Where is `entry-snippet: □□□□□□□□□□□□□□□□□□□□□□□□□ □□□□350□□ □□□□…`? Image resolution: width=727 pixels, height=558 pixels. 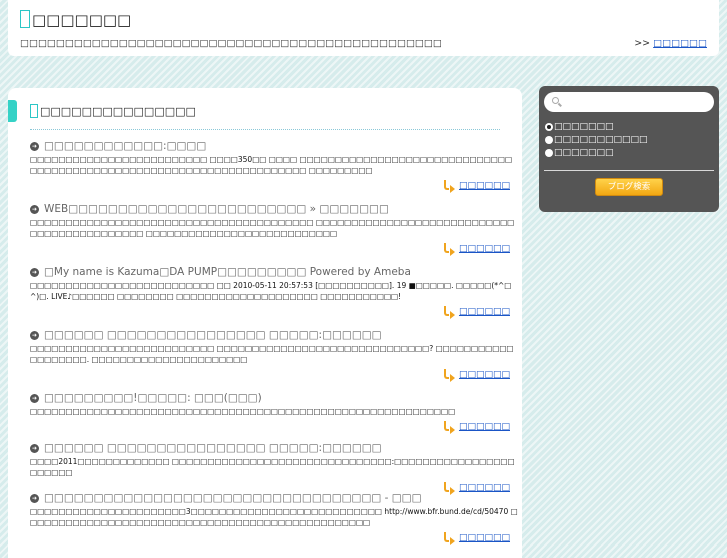 entry-snippet: □□□□□□□□□□□□□□□□□□□□□□□□□ □□□□350□□ □□□□… is located at coordinates (271, 165).